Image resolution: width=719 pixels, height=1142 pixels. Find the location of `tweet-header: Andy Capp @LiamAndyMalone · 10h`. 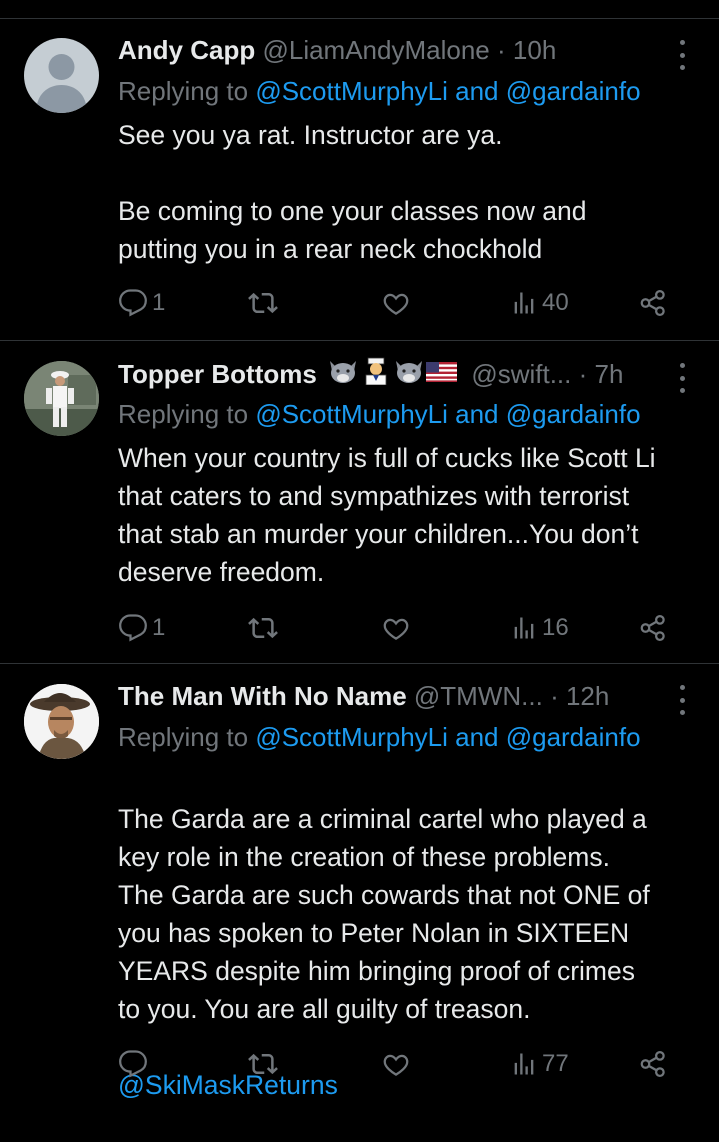

tweet-header: Andy Capp @LiamAndyMalone · 10h is located at coordinates (383, 50).